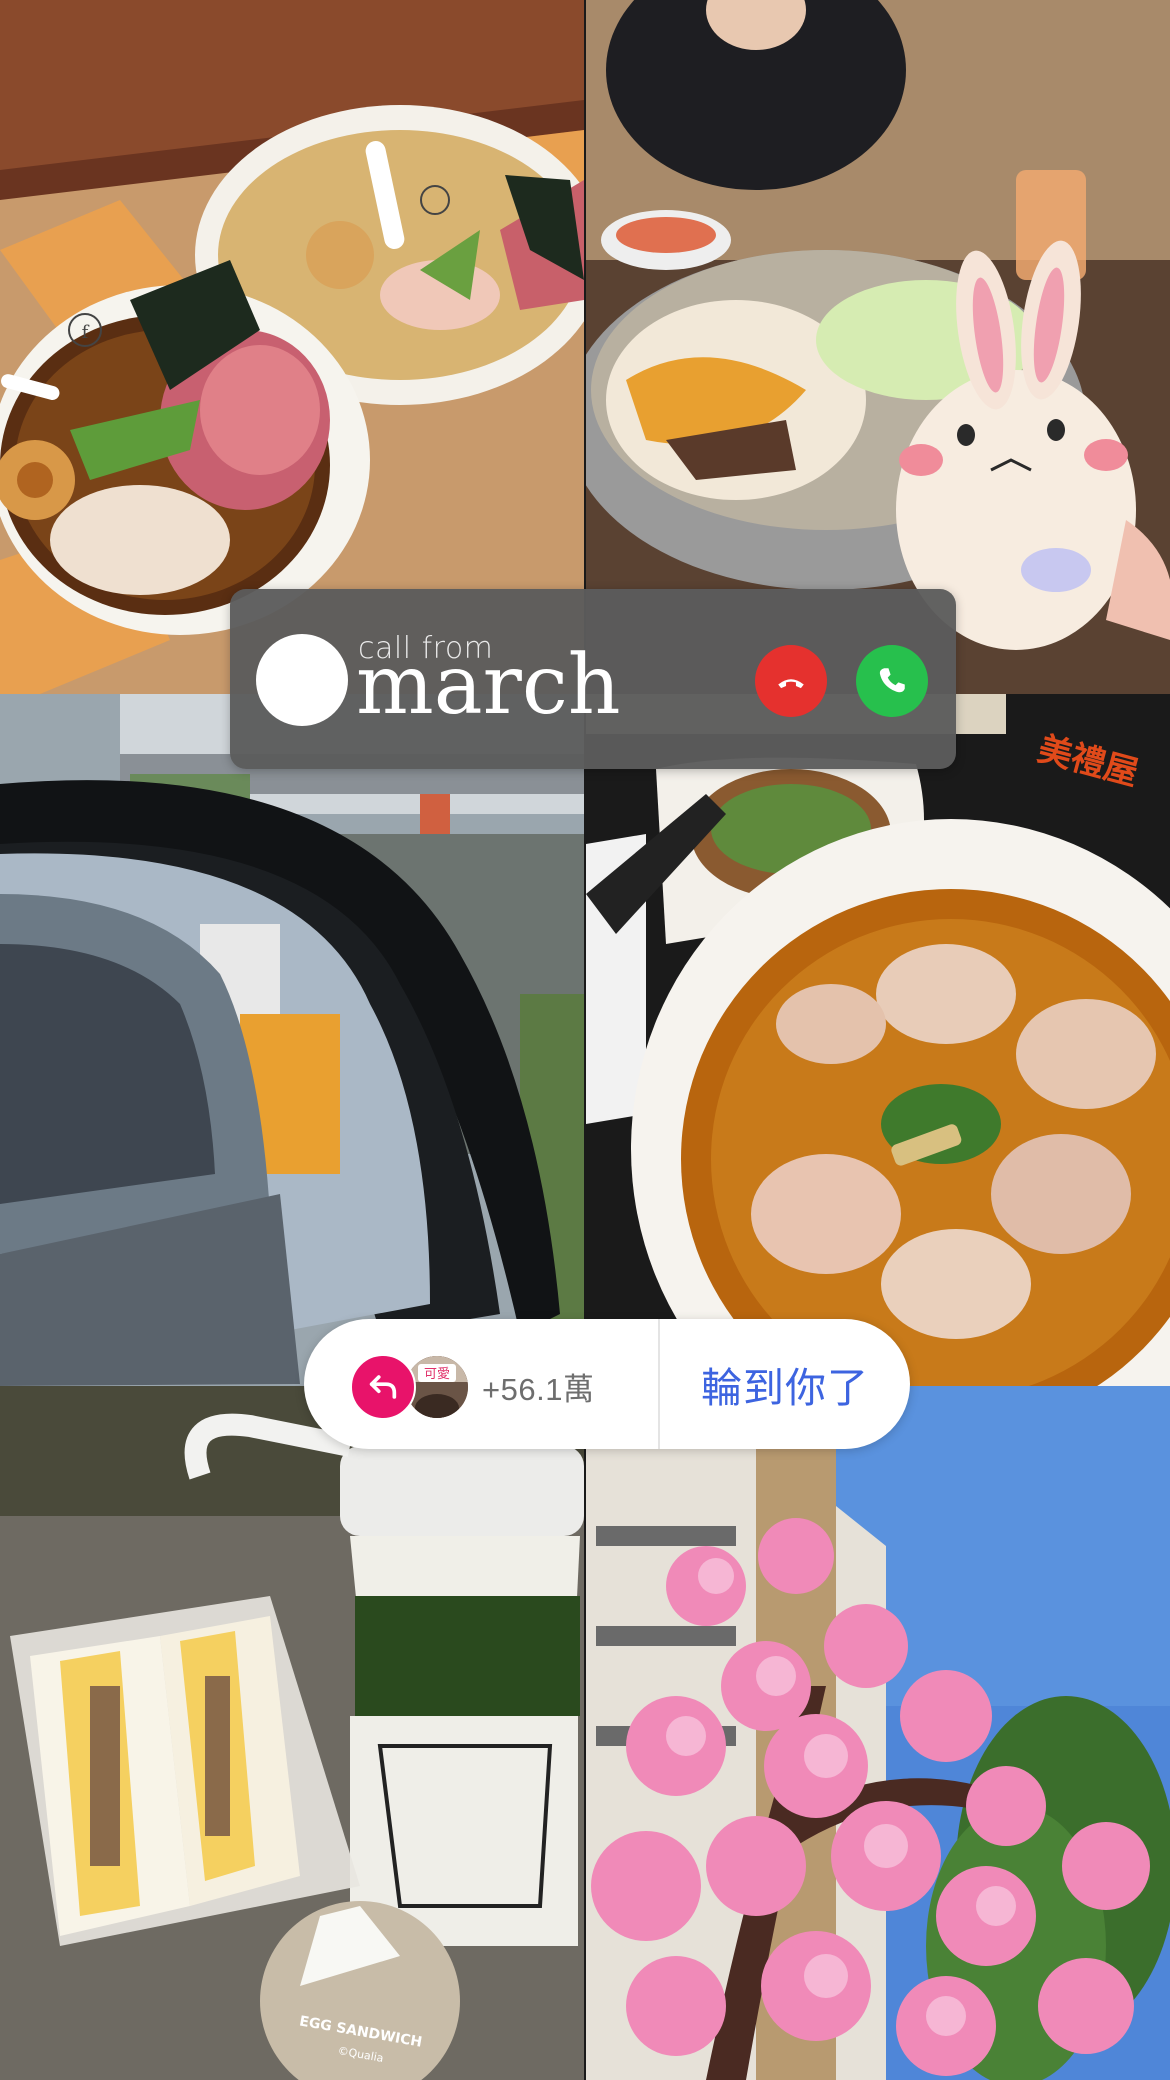 The image size is (1170, 2080). I want to click on caller-avatar, so click(302, 680).